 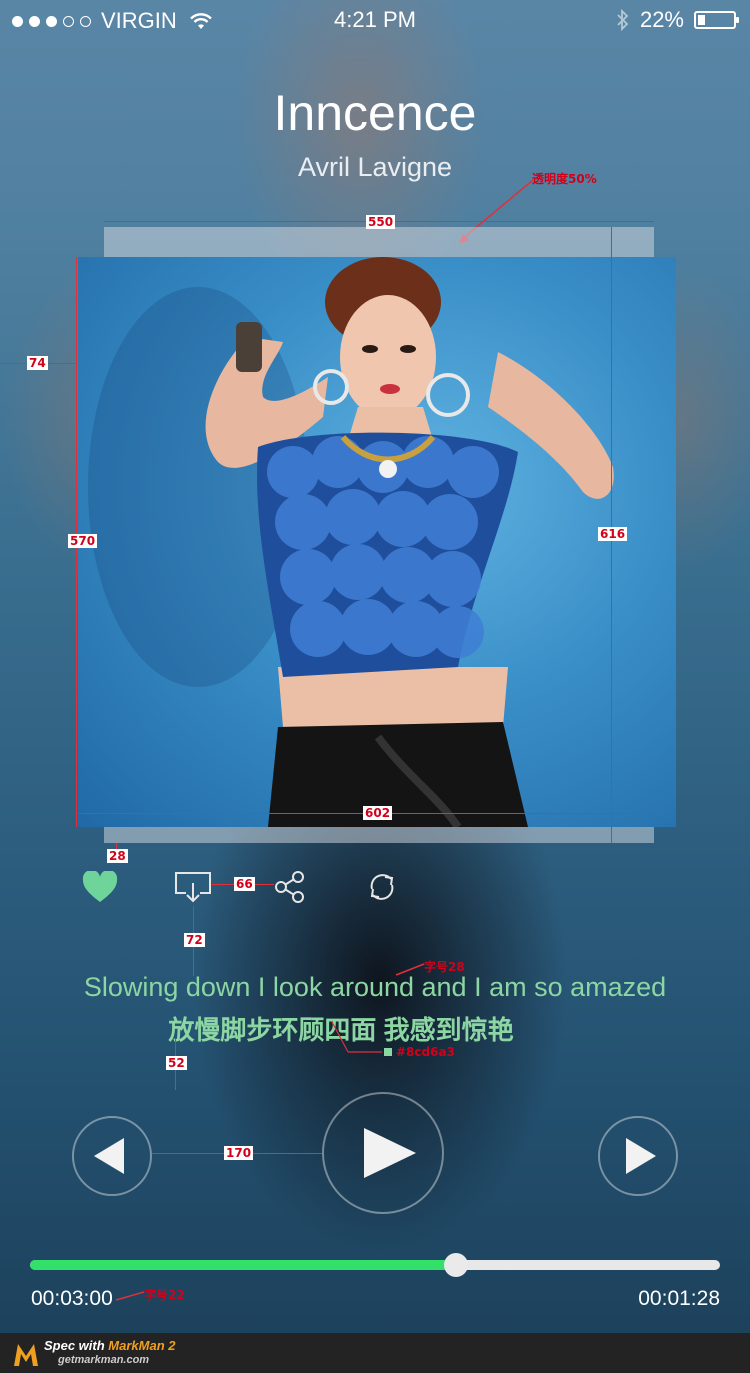 I want to click on markman-logo, so click(x=26, y=1355).